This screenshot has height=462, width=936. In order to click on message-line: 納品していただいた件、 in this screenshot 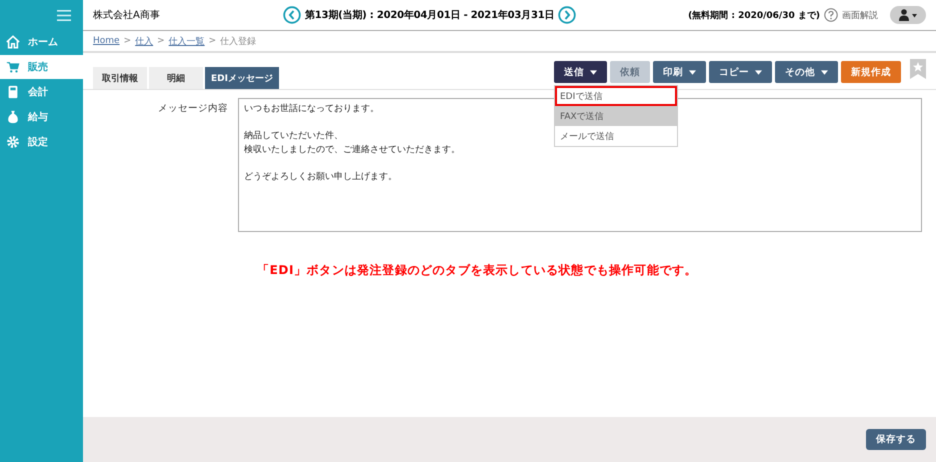, I will do `click(293, 136)`.